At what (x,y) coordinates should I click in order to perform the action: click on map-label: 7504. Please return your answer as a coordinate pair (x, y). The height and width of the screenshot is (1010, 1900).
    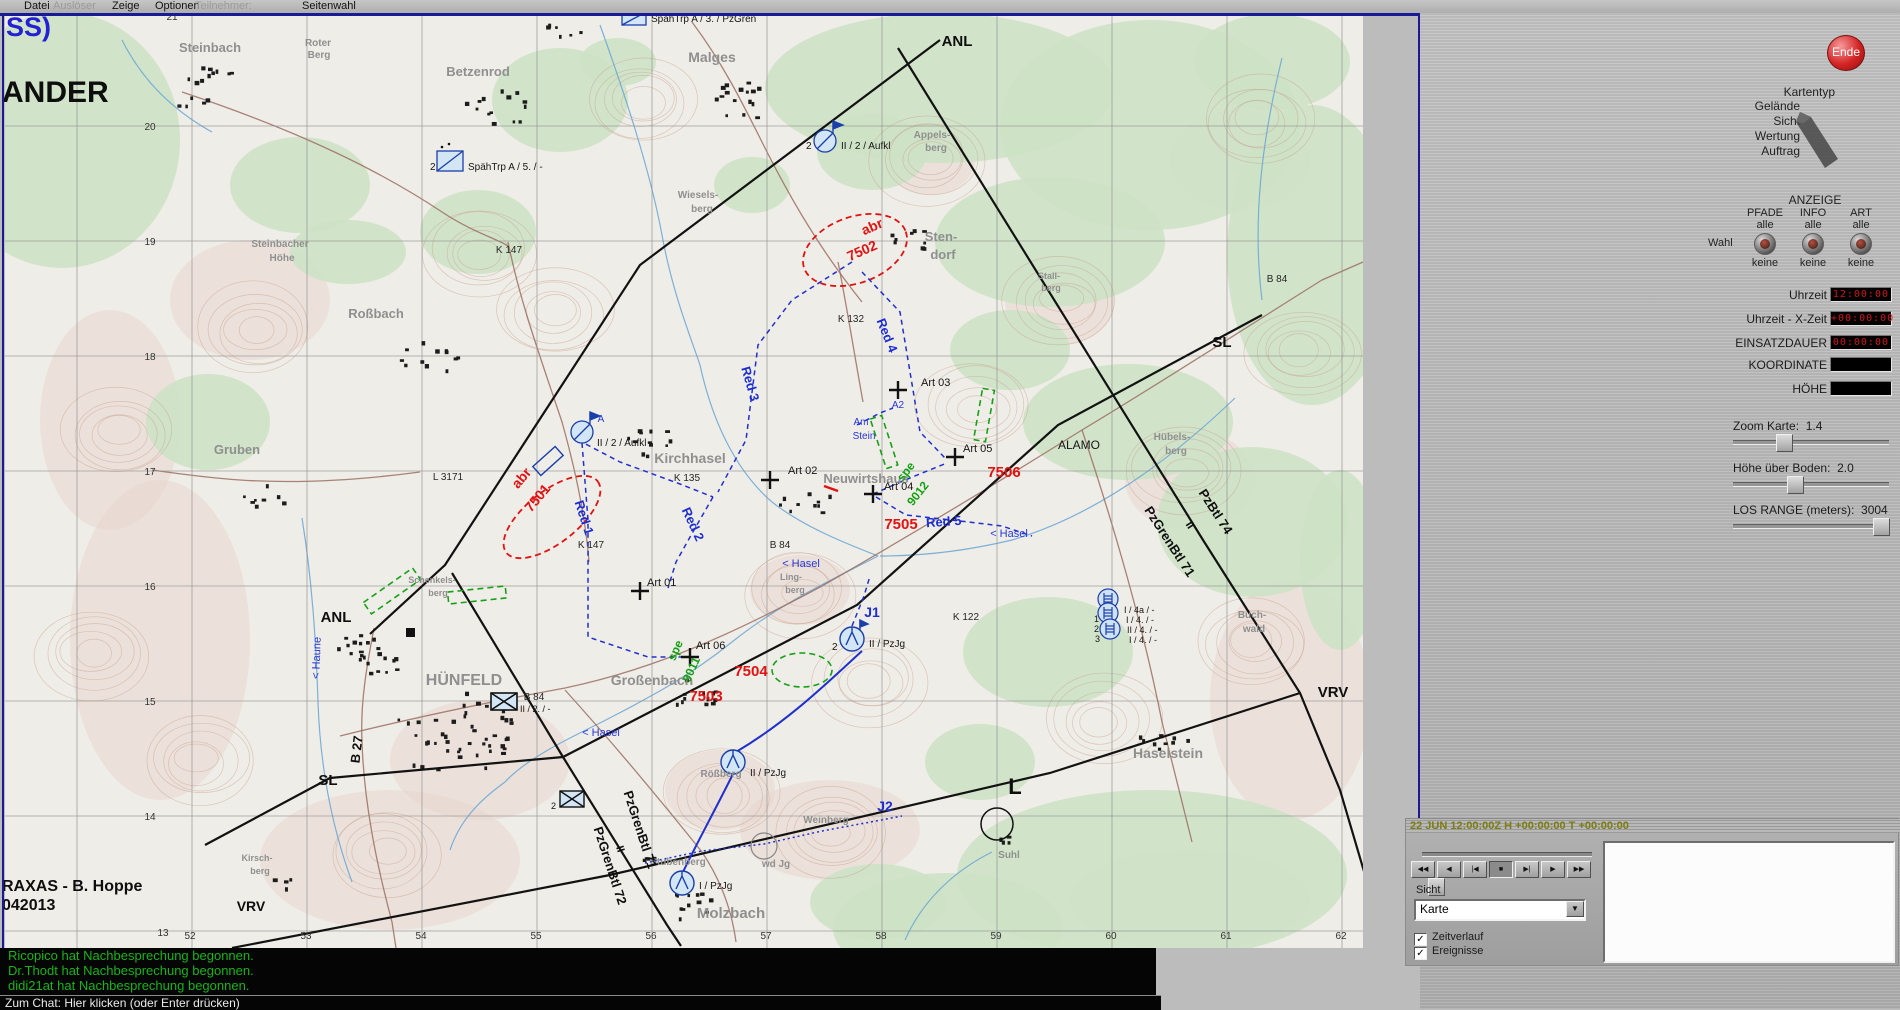
    Looking at the image, I should click on (751, 671).